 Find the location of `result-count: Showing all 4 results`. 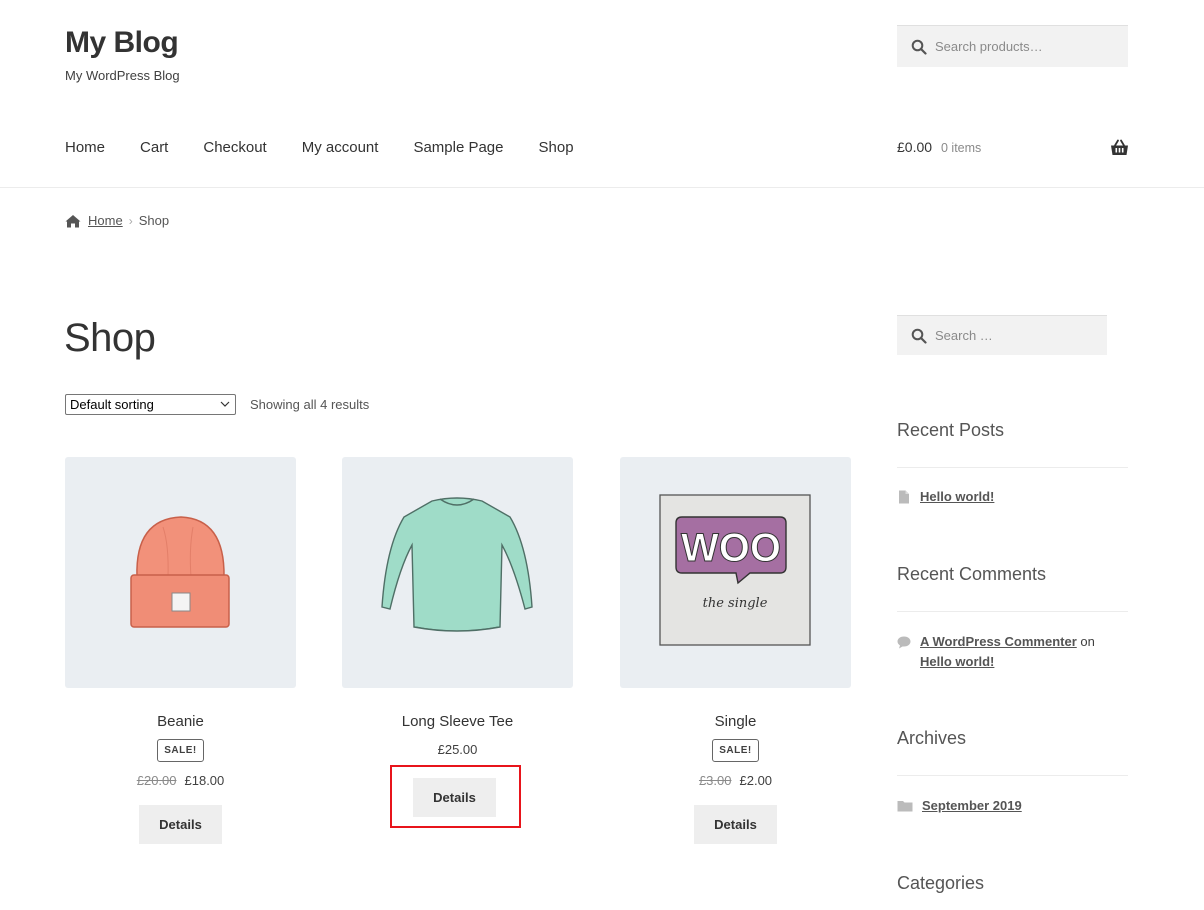

result-count: Showing all 4 results is located at coordinates (310, 404).